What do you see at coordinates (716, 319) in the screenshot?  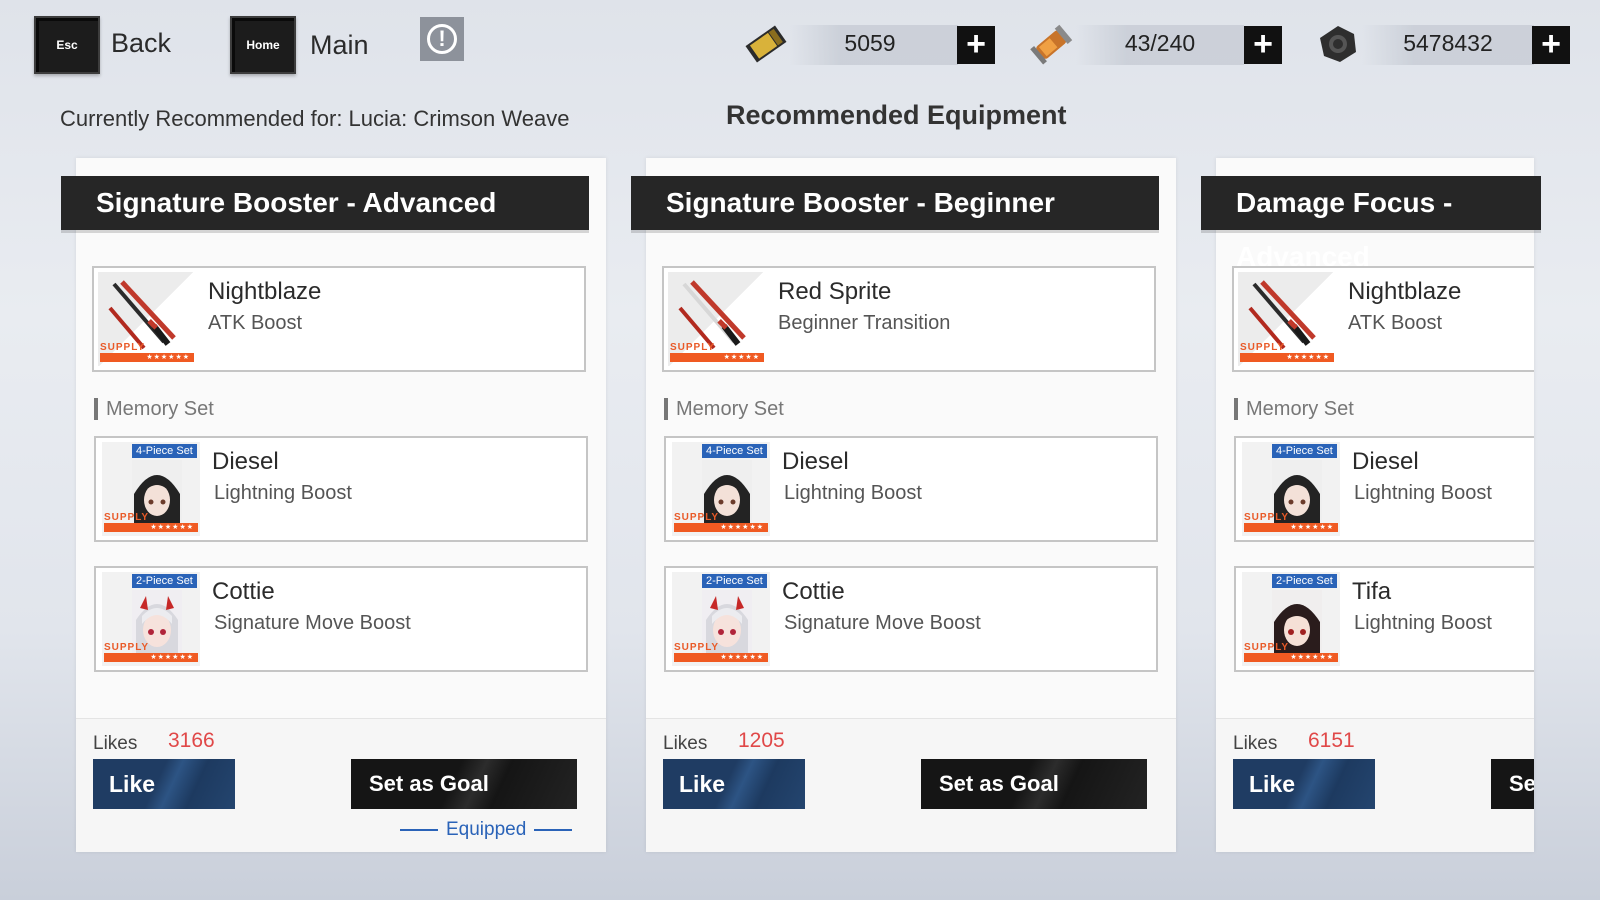 I see `weapon-thumbnail: SUPPLY ★★★★★` at bounding box center [716, 319].